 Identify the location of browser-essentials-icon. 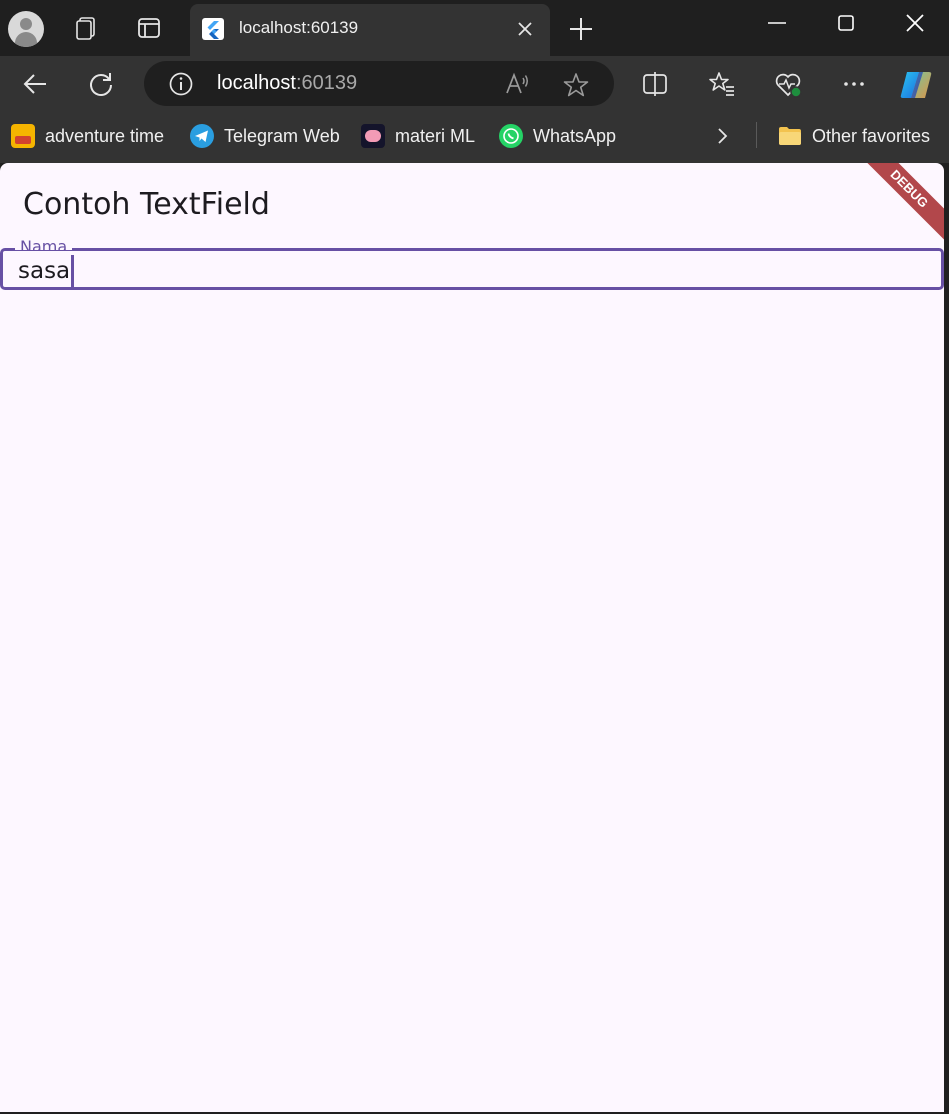
(788, 84).